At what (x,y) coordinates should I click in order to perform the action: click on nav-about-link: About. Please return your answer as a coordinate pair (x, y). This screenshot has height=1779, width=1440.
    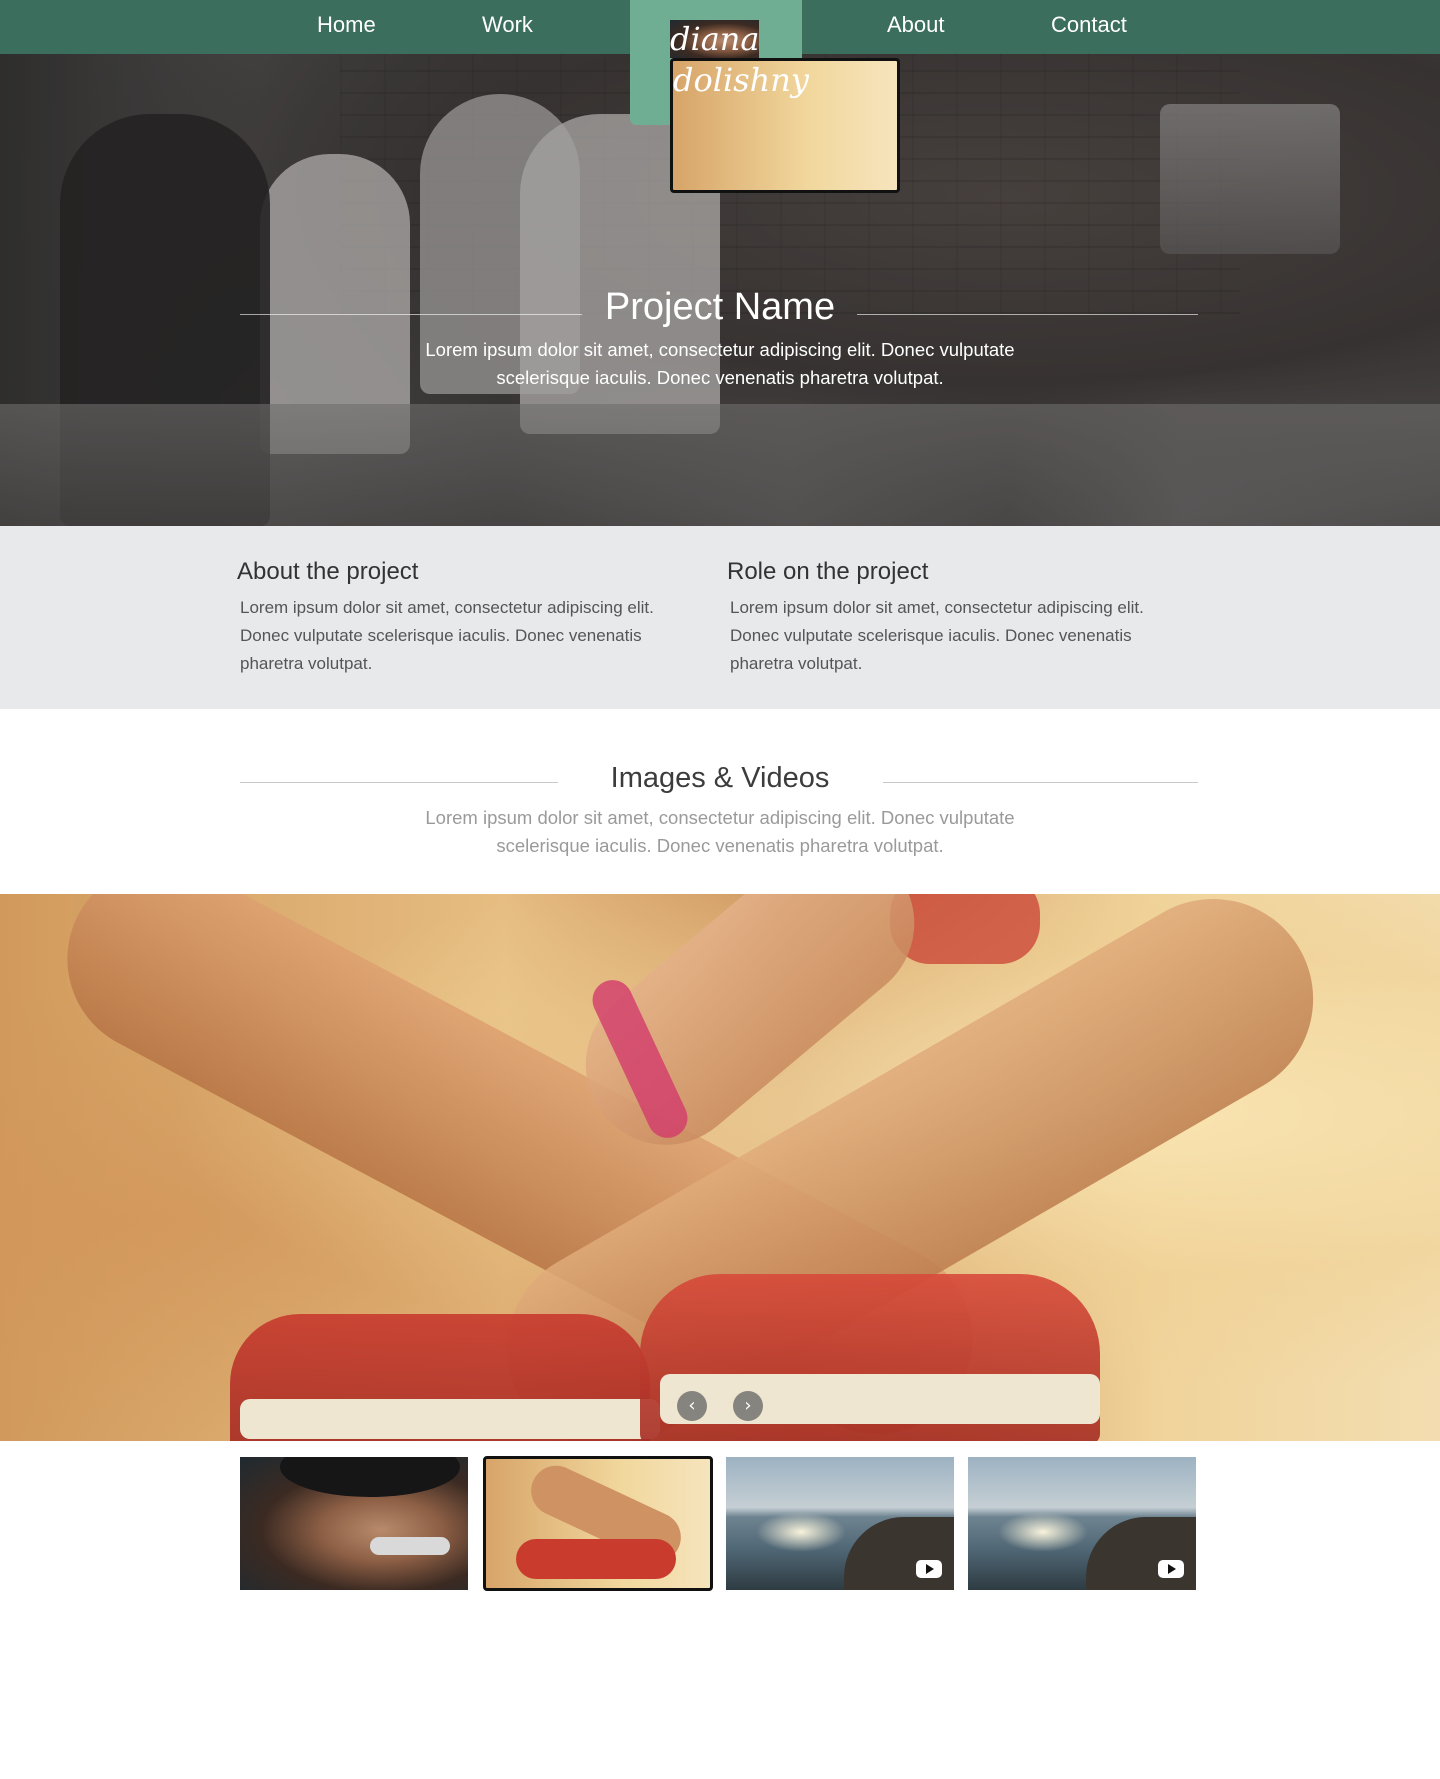
    Looking at the image, I should click on (916, 25).